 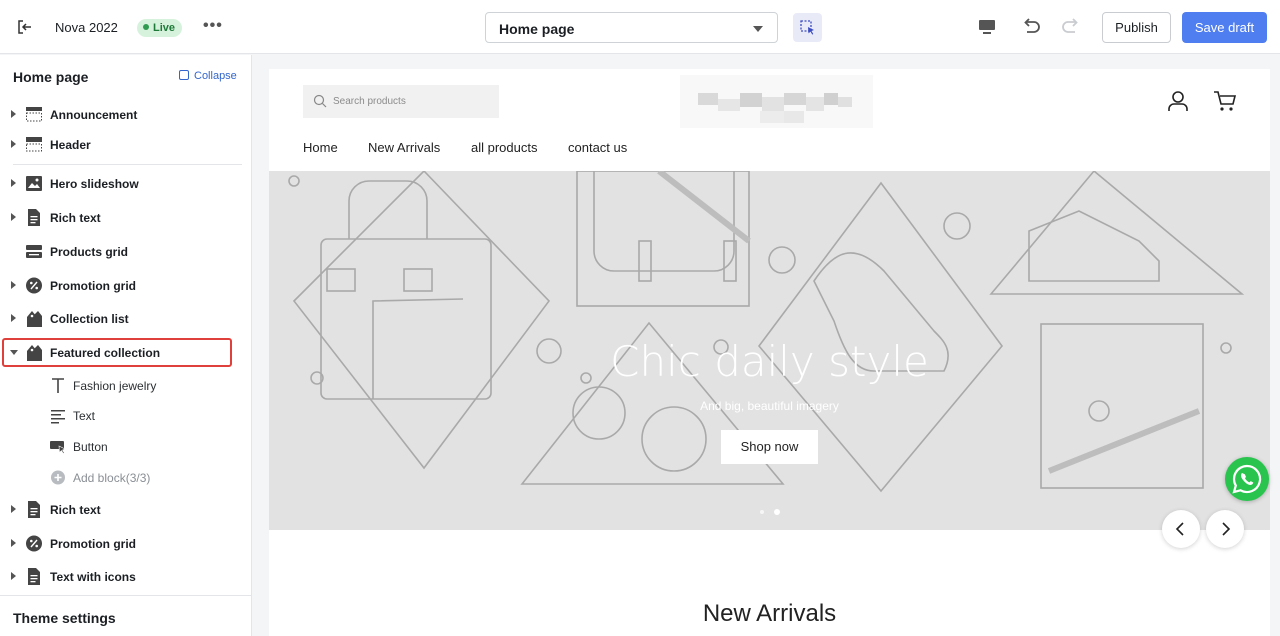 I want to click on collapse-label: Collapse, so click(x=215, y=76).